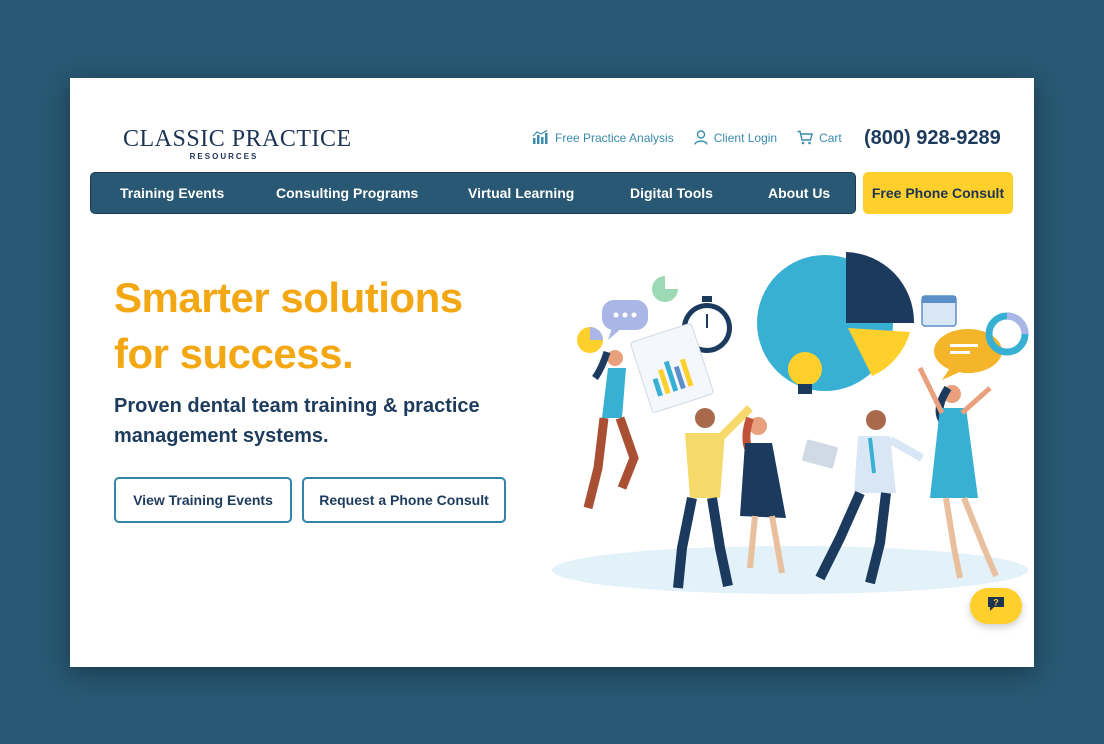 This screenshot has width=1104, height=744. I want to click on client-login-link: Client Login, so click(735, 137).